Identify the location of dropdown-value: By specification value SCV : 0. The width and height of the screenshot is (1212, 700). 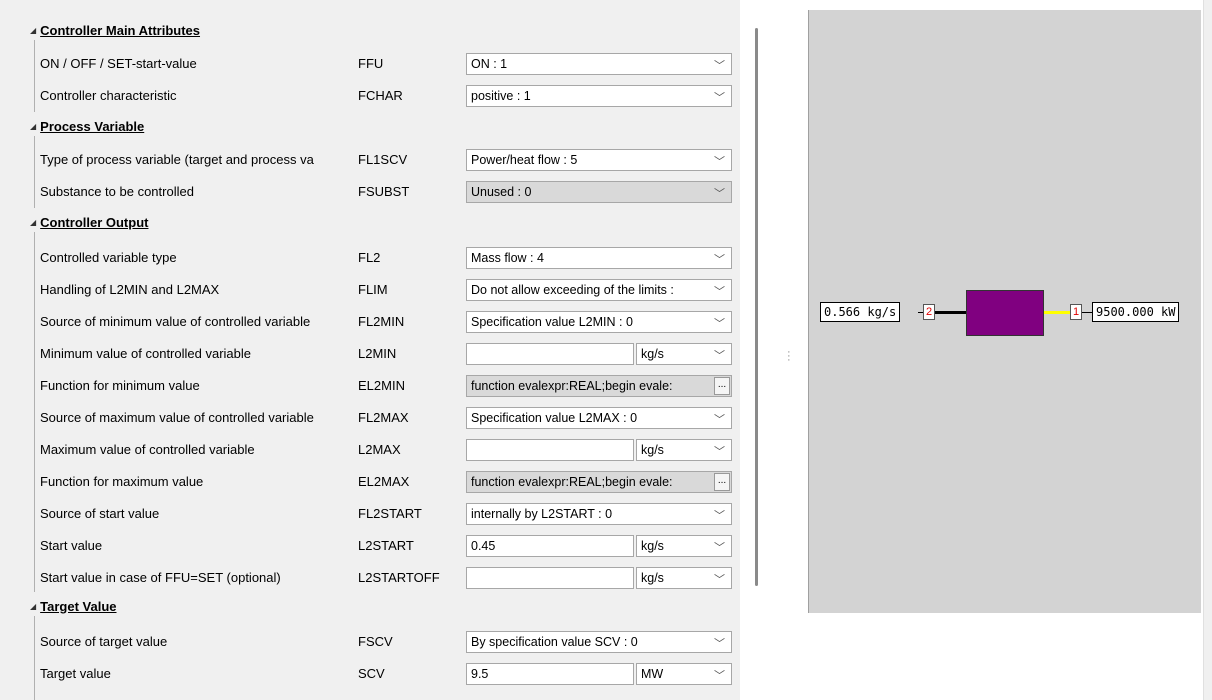
(554, 642).